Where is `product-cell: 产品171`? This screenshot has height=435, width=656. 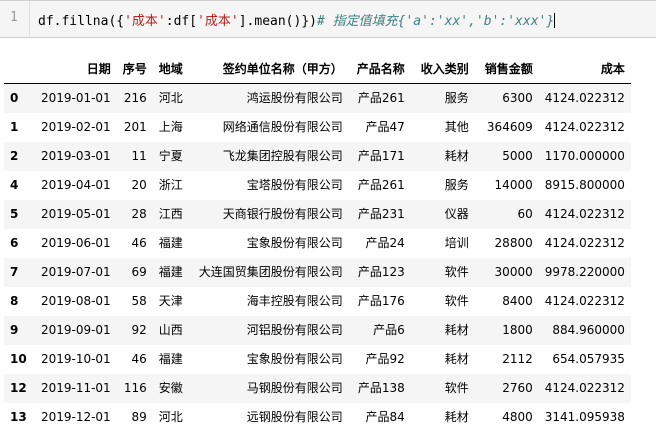 product-cell: 产品171 is located at coordinates (381, 156).